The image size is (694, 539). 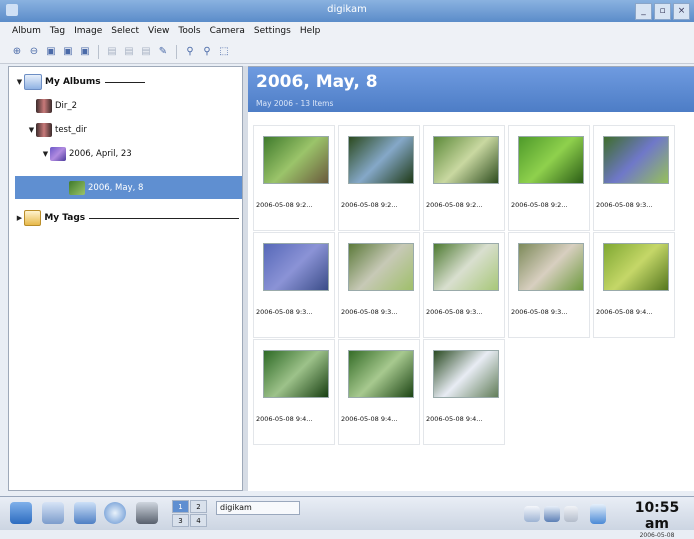 What do you see at coordinates (657, 516) in the screenshot?
I see `clock-time: 10:55 am` at bounding box center [657, 516].